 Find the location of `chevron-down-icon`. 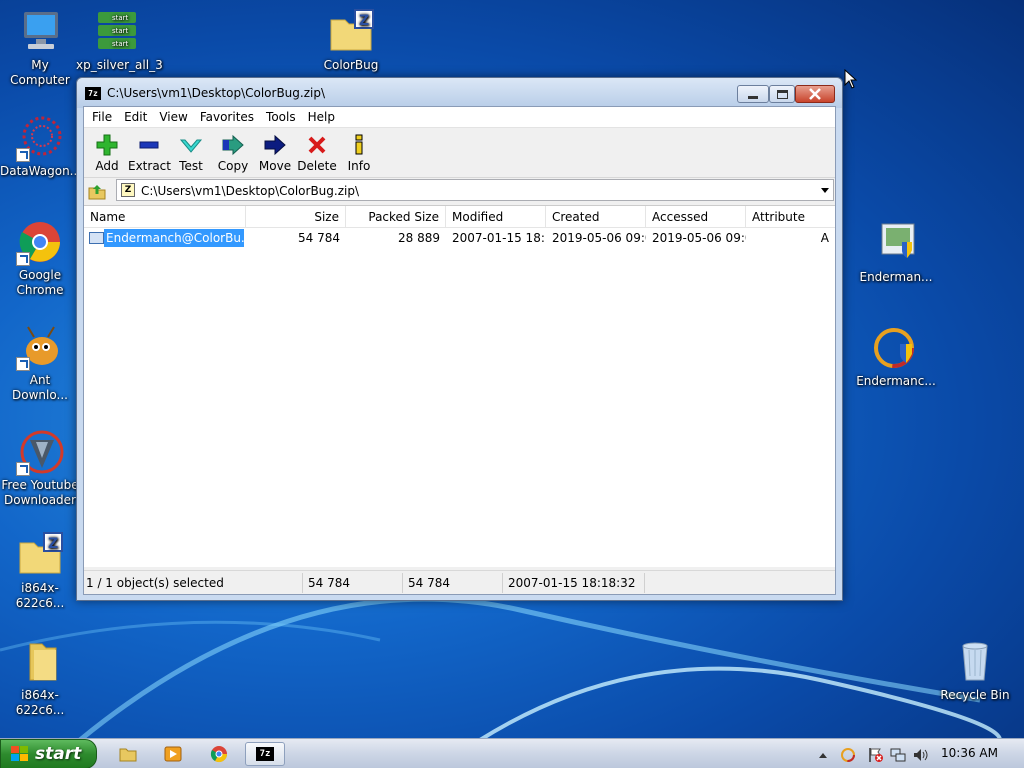

chevron-down-icon is located at coordinates (825, 190).